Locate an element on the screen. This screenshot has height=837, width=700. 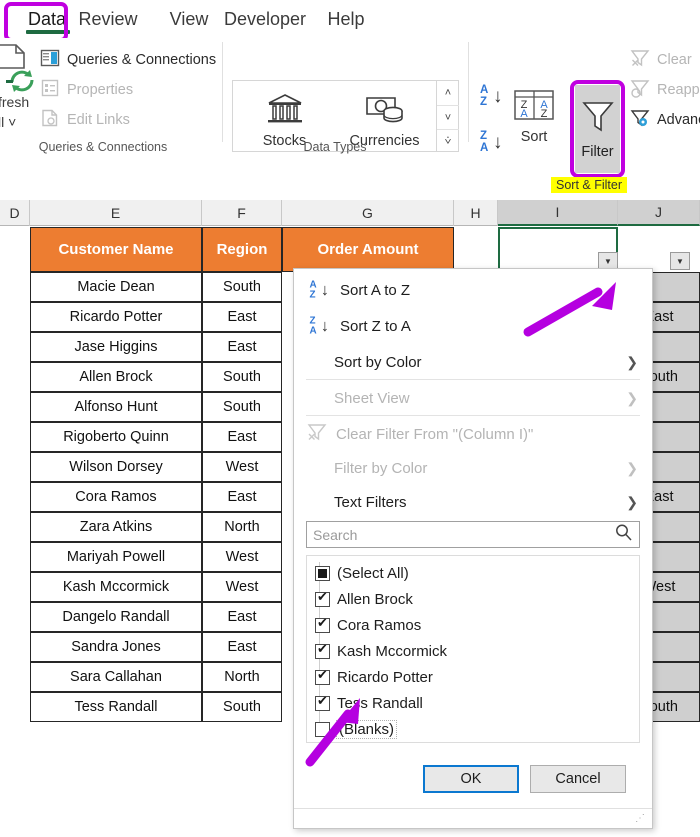
scroll-down-icon: ˅ is located at coordinates (448, 117).